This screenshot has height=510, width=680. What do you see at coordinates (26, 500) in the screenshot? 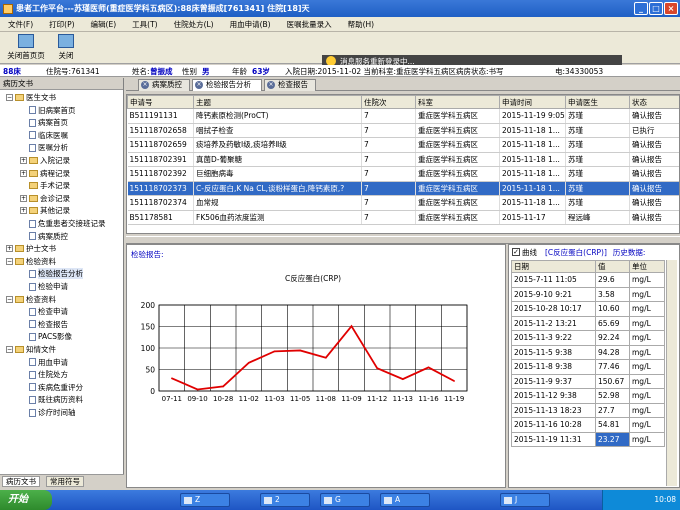
I see `start-button: 开始` at bounding box center [26, 500].